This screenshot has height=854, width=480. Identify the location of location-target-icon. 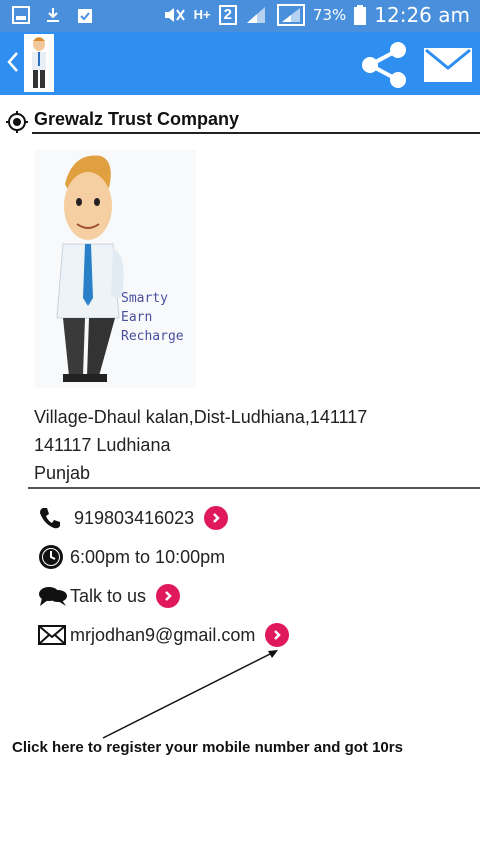
(17, 122).